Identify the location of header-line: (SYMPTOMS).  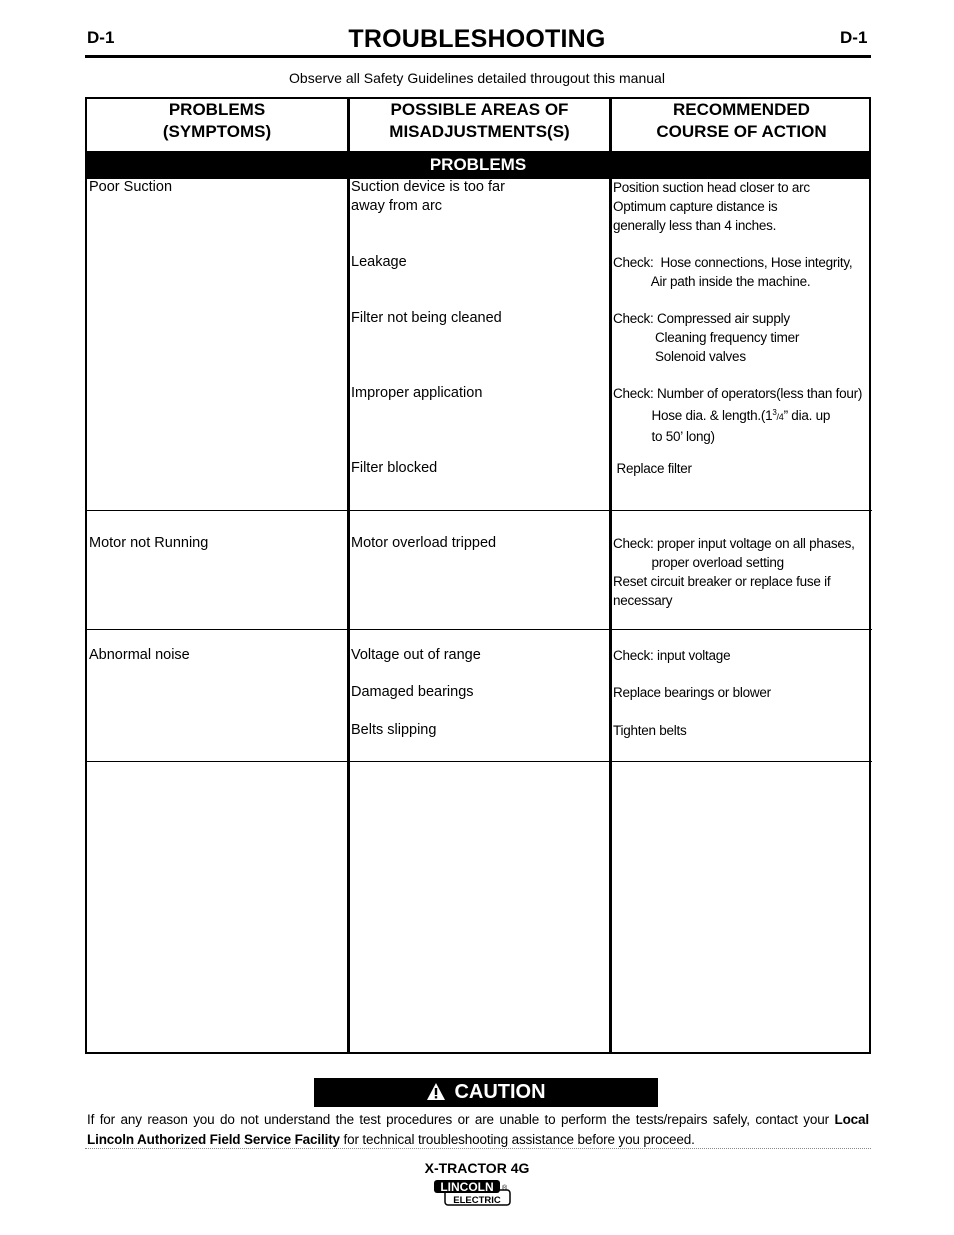
(217, 131).